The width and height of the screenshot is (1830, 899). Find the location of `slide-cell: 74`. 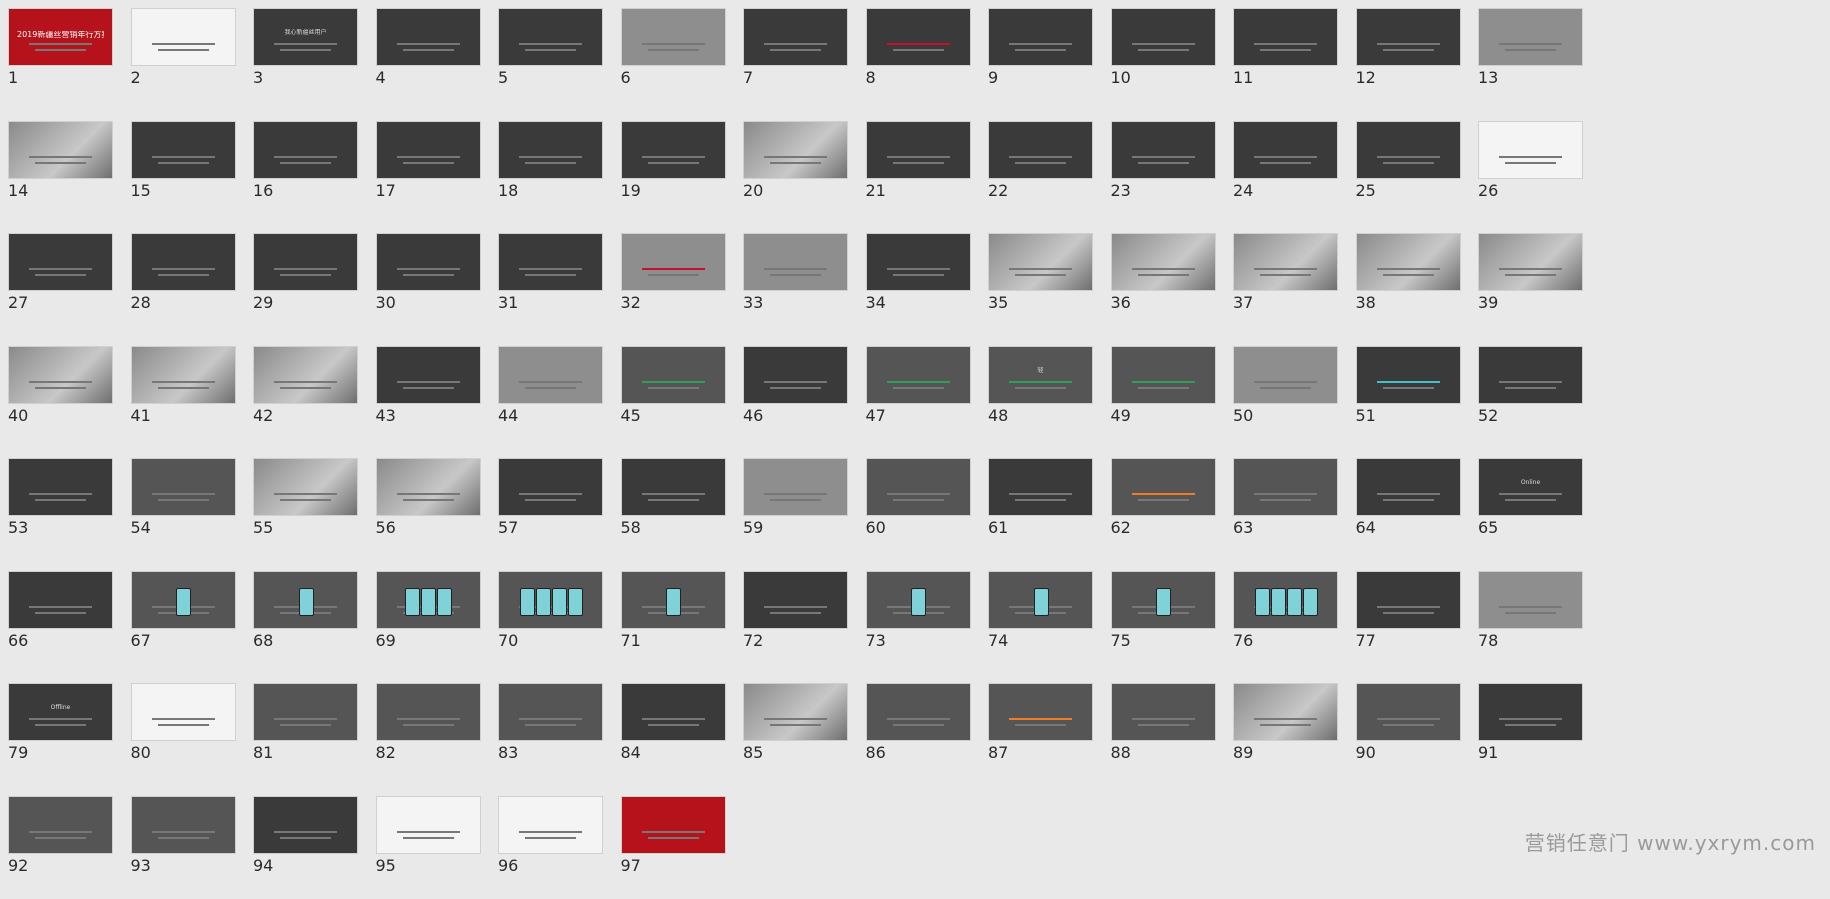

slide-cell: 74 is located at coordinates (1045, 620).